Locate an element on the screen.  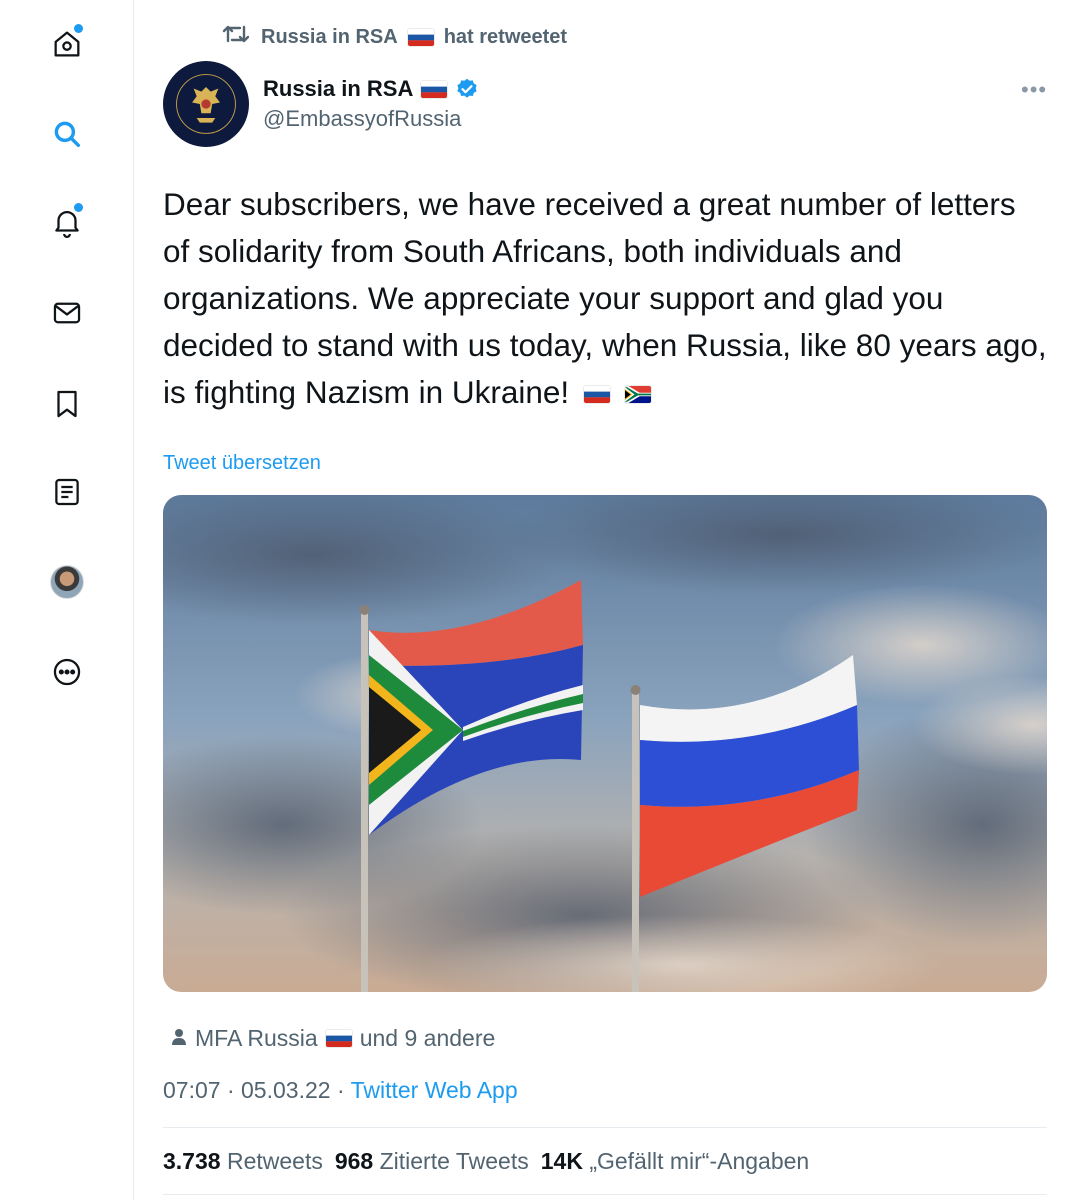
tweet-date: 05.03.22 is located at coordinates (286, 1090).